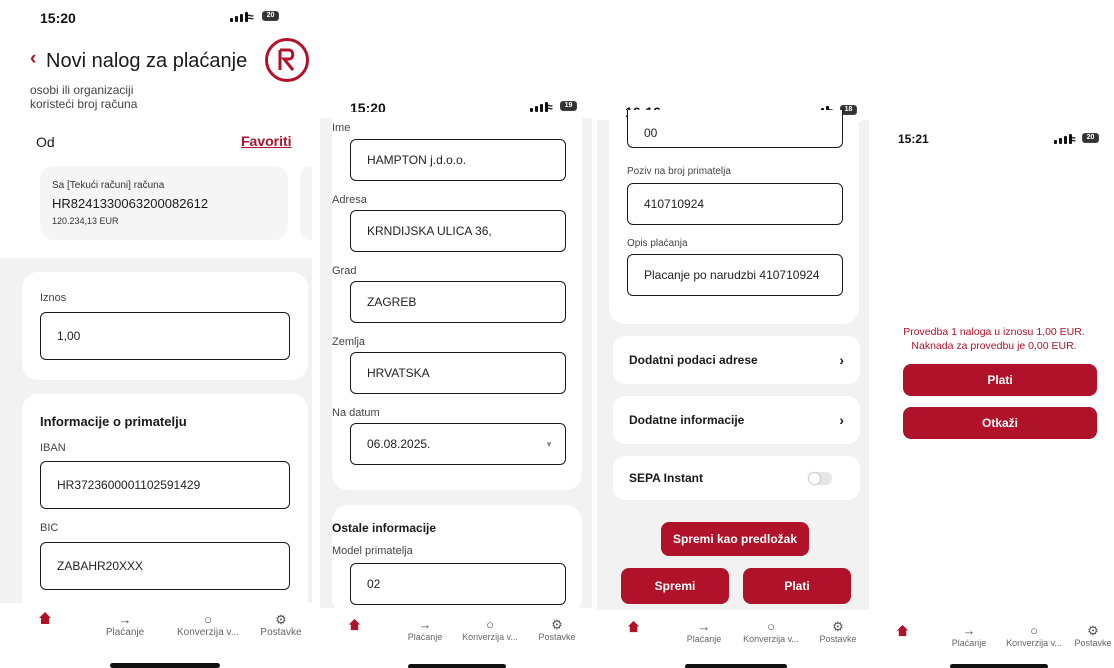 The width and height of the screenshot is (1114, 668). I want to click on back-button: ‹, so click(33, 59).